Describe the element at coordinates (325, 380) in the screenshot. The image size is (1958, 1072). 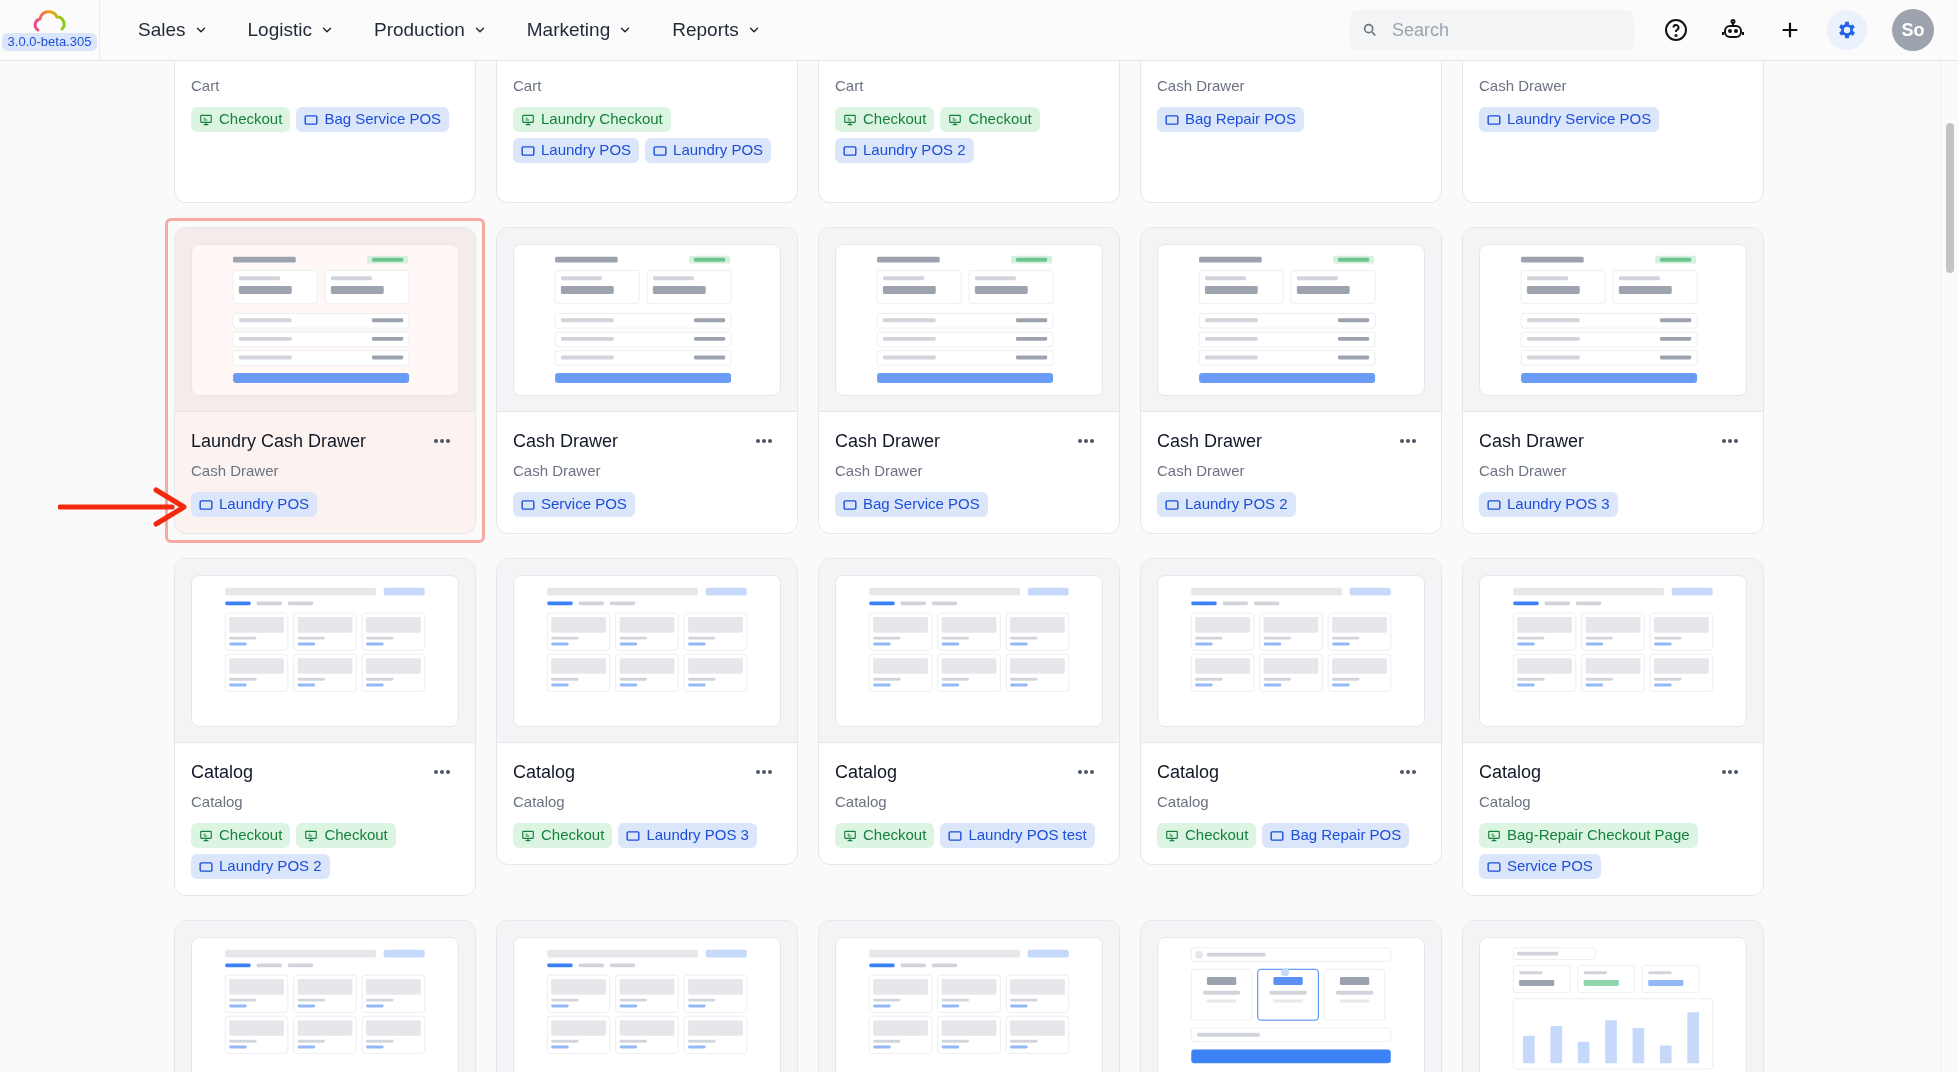
I see `template-card: Laundry Cash Drawer Cash Drawer Laundry POS` at that location.